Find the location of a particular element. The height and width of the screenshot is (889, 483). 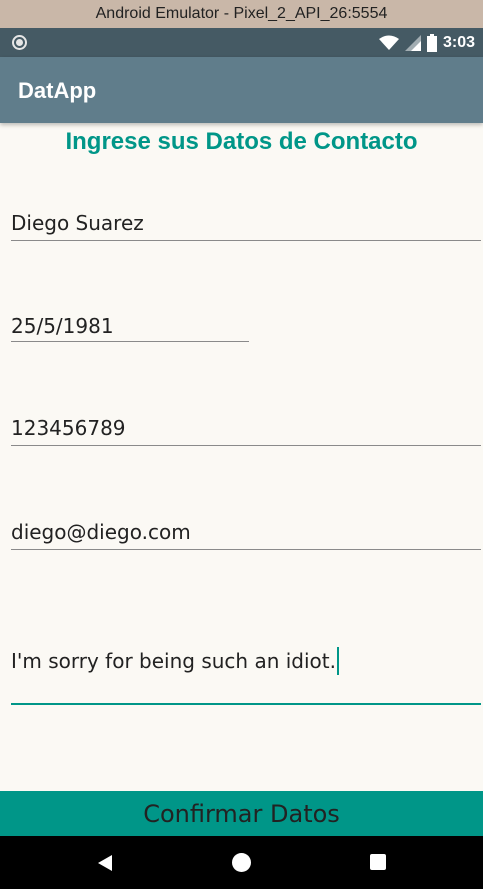

confirm-button: Confirmar Datos is located at coordinates (241, 813).